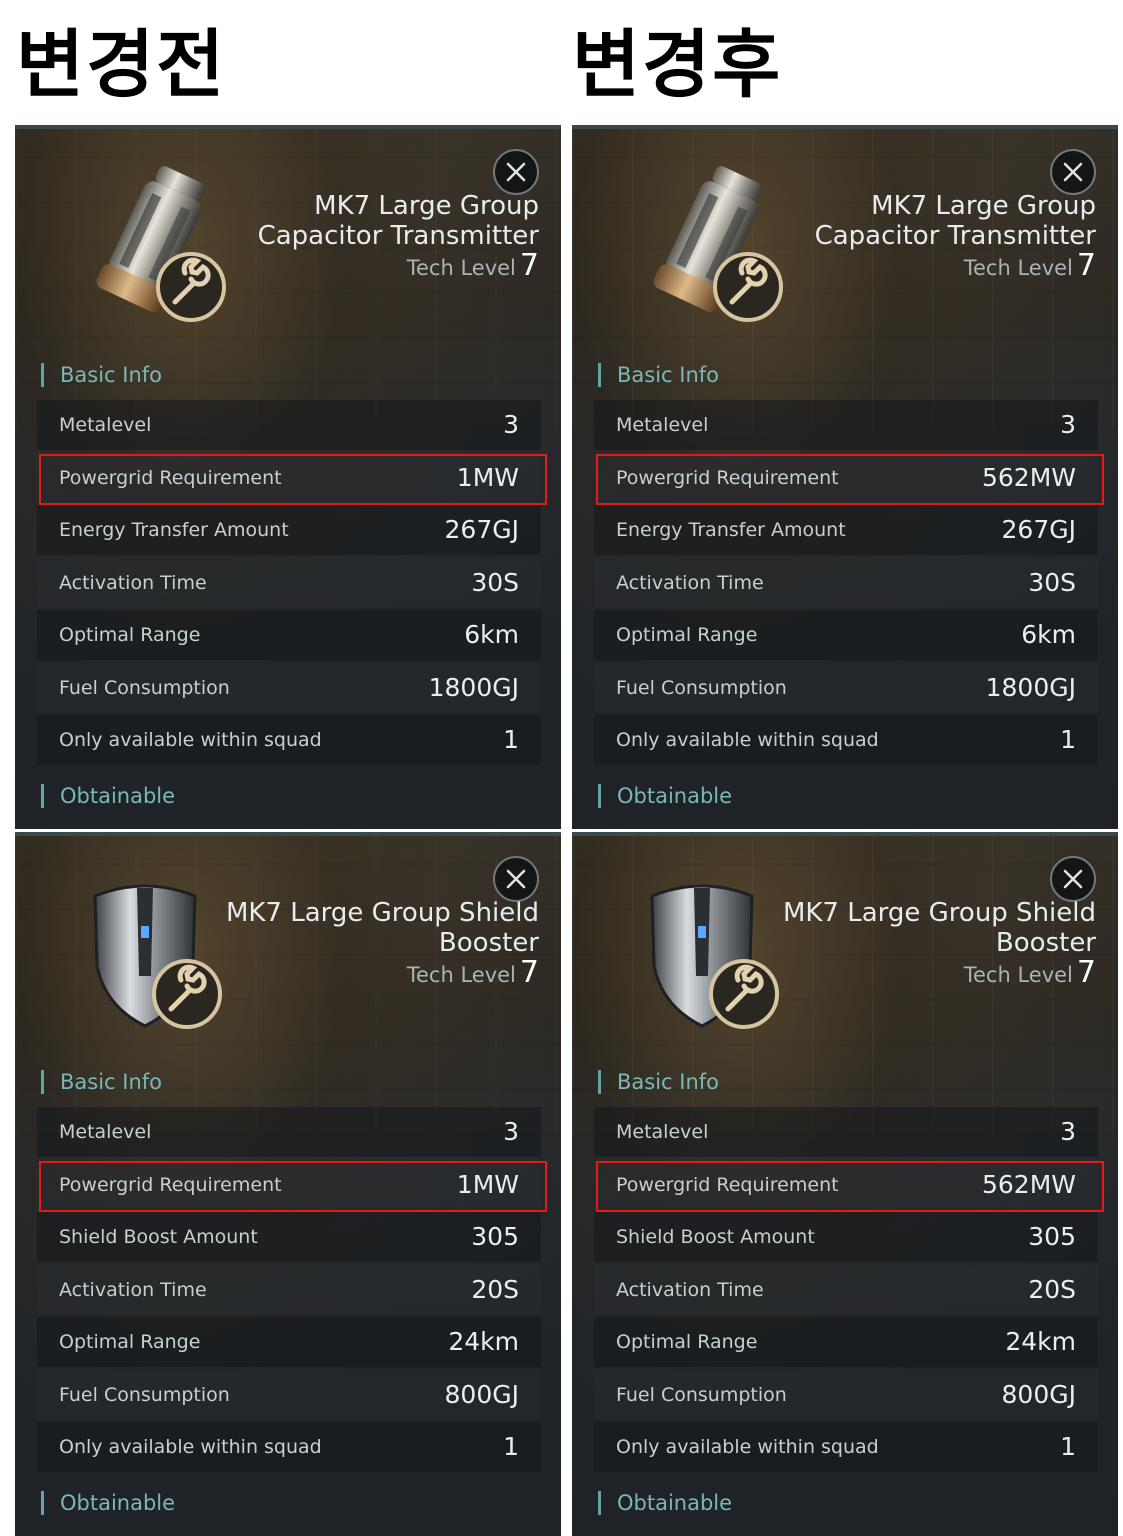 The image size is (1123, 1536). What do you see at coordinates (846, 582) in the screenshot?
I see `table-row: Activation Time 30S` at bounding box center [846, 582].